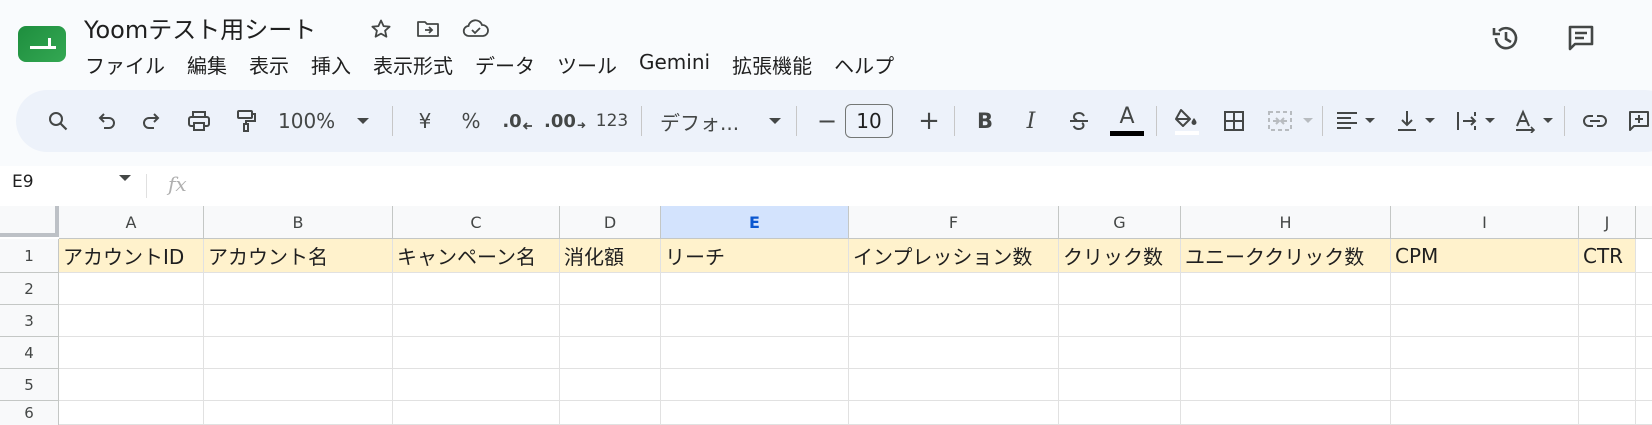 This screenshot has height=425, width=1652. What do you see at coordinates (1031, 121) in the screenshot?
I see `italic-button: I` at bounding box center [1031, 121].